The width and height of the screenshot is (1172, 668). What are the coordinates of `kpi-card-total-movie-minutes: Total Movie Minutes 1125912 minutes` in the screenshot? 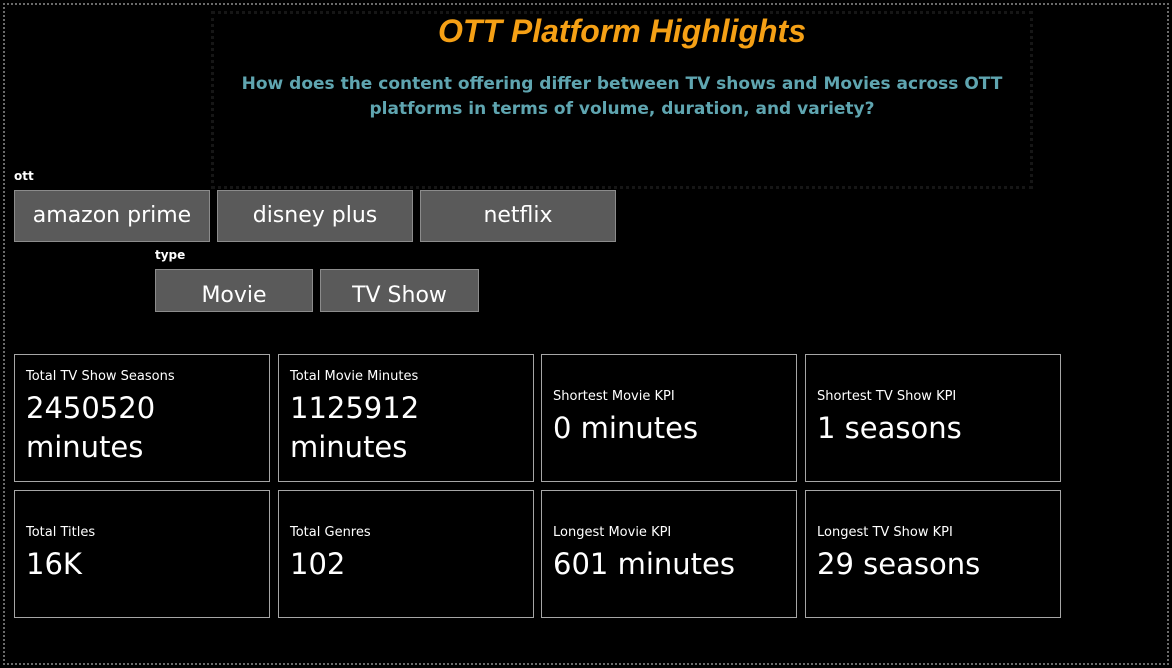 It's located at (406, 418).